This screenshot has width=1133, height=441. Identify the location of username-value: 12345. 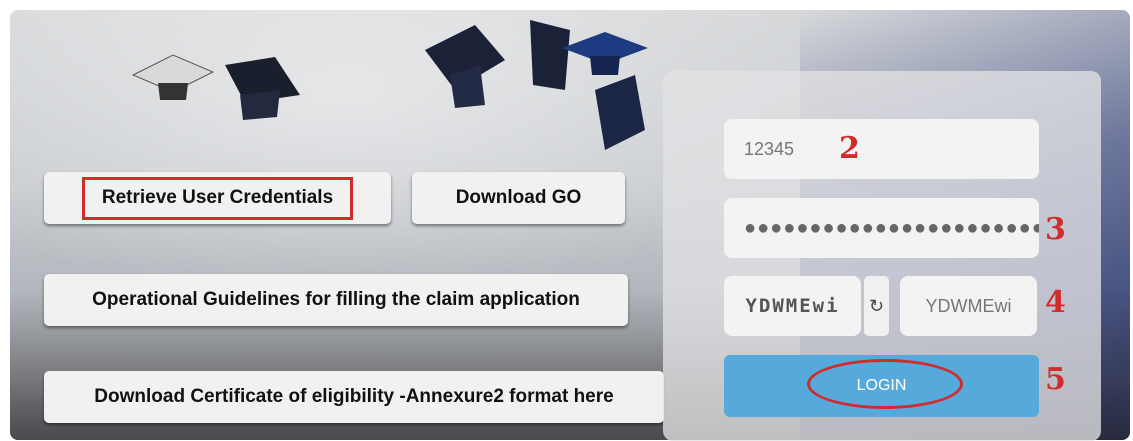
(769, 148).